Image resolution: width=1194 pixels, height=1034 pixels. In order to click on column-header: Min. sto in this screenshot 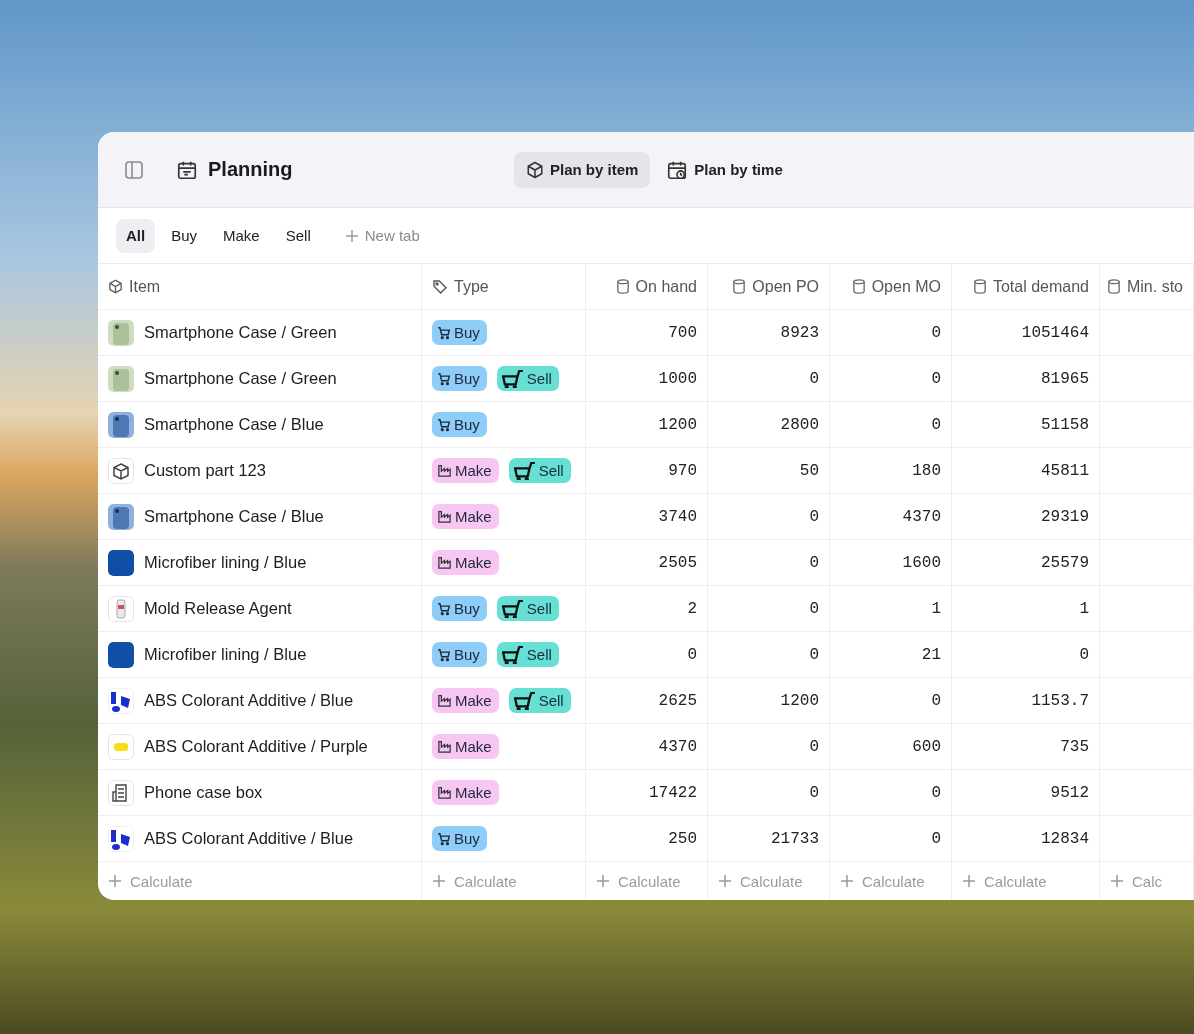, I will do `click(1145, 286)`.